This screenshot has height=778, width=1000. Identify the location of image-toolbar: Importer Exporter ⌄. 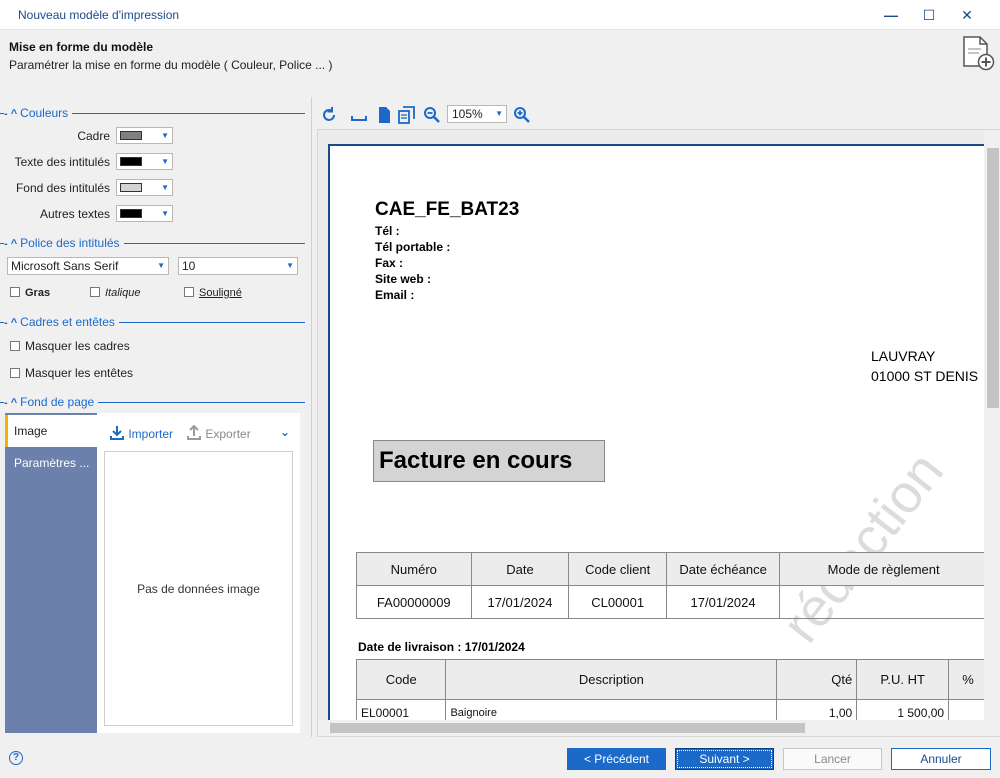
(198, 430).